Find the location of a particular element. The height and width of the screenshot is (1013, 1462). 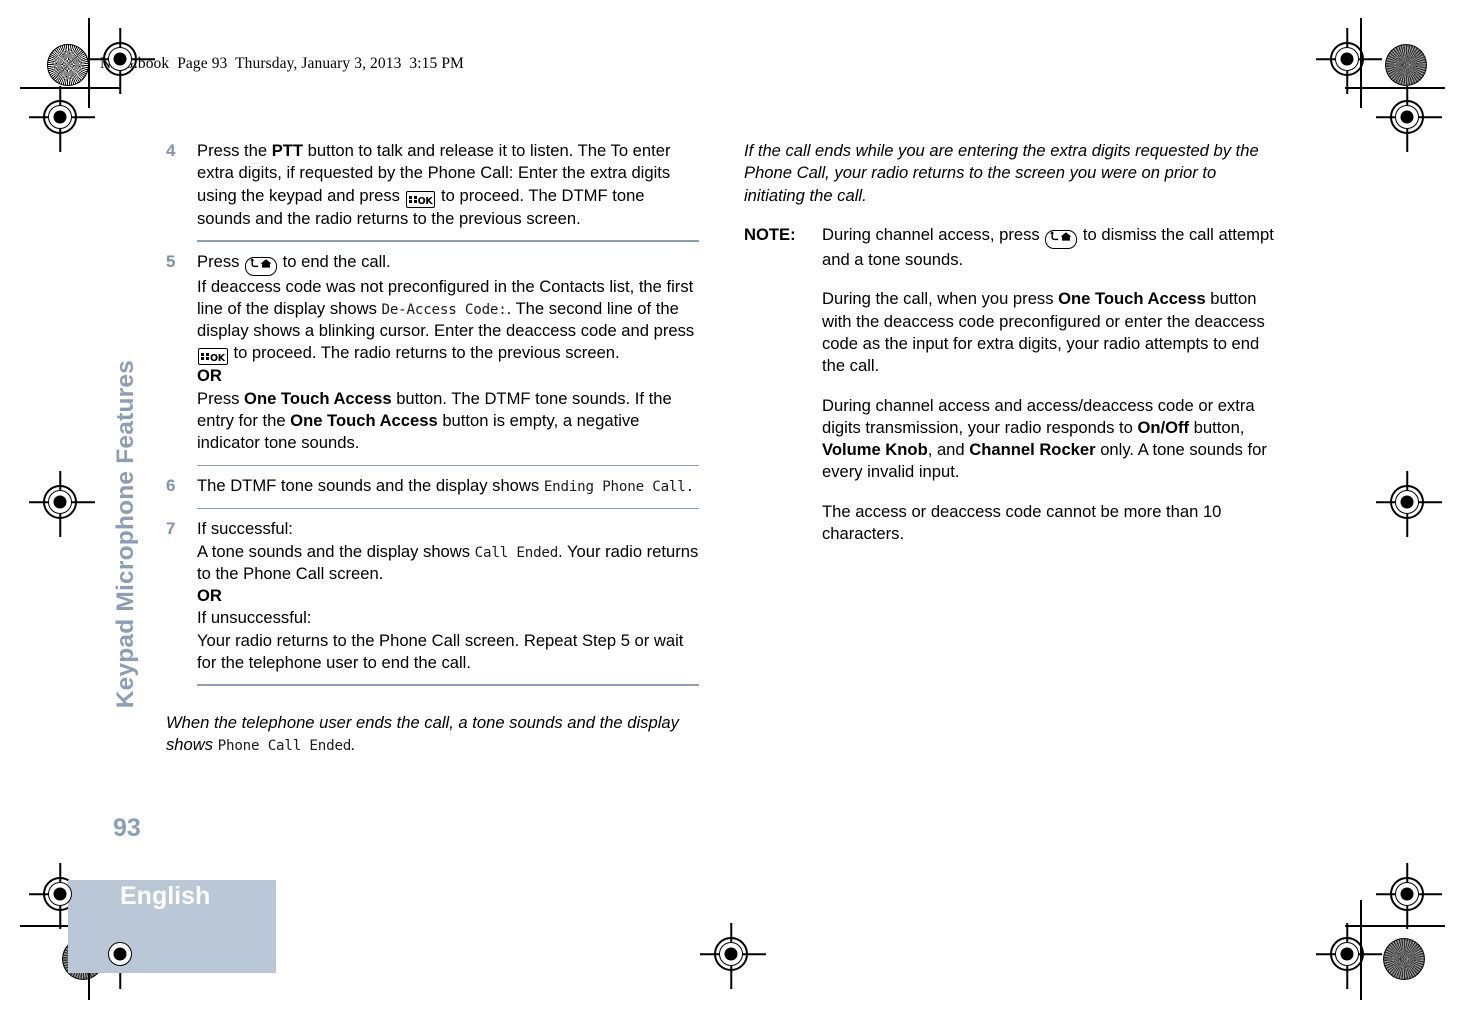

step-7-or: OR is located at coordinates (209, 596).